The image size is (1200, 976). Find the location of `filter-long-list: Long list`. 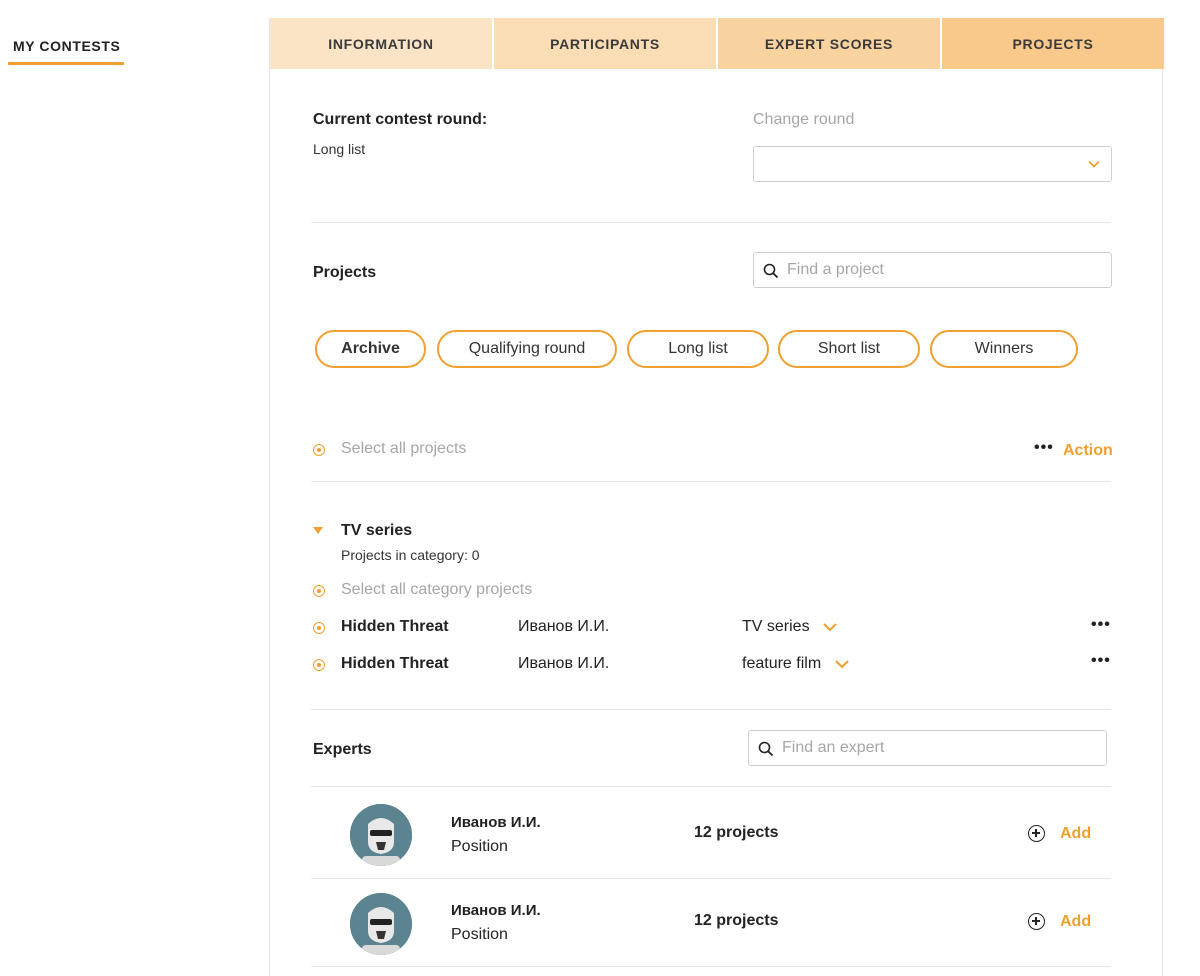

filter-long-list: Long list is located at coordinates (698, 349).